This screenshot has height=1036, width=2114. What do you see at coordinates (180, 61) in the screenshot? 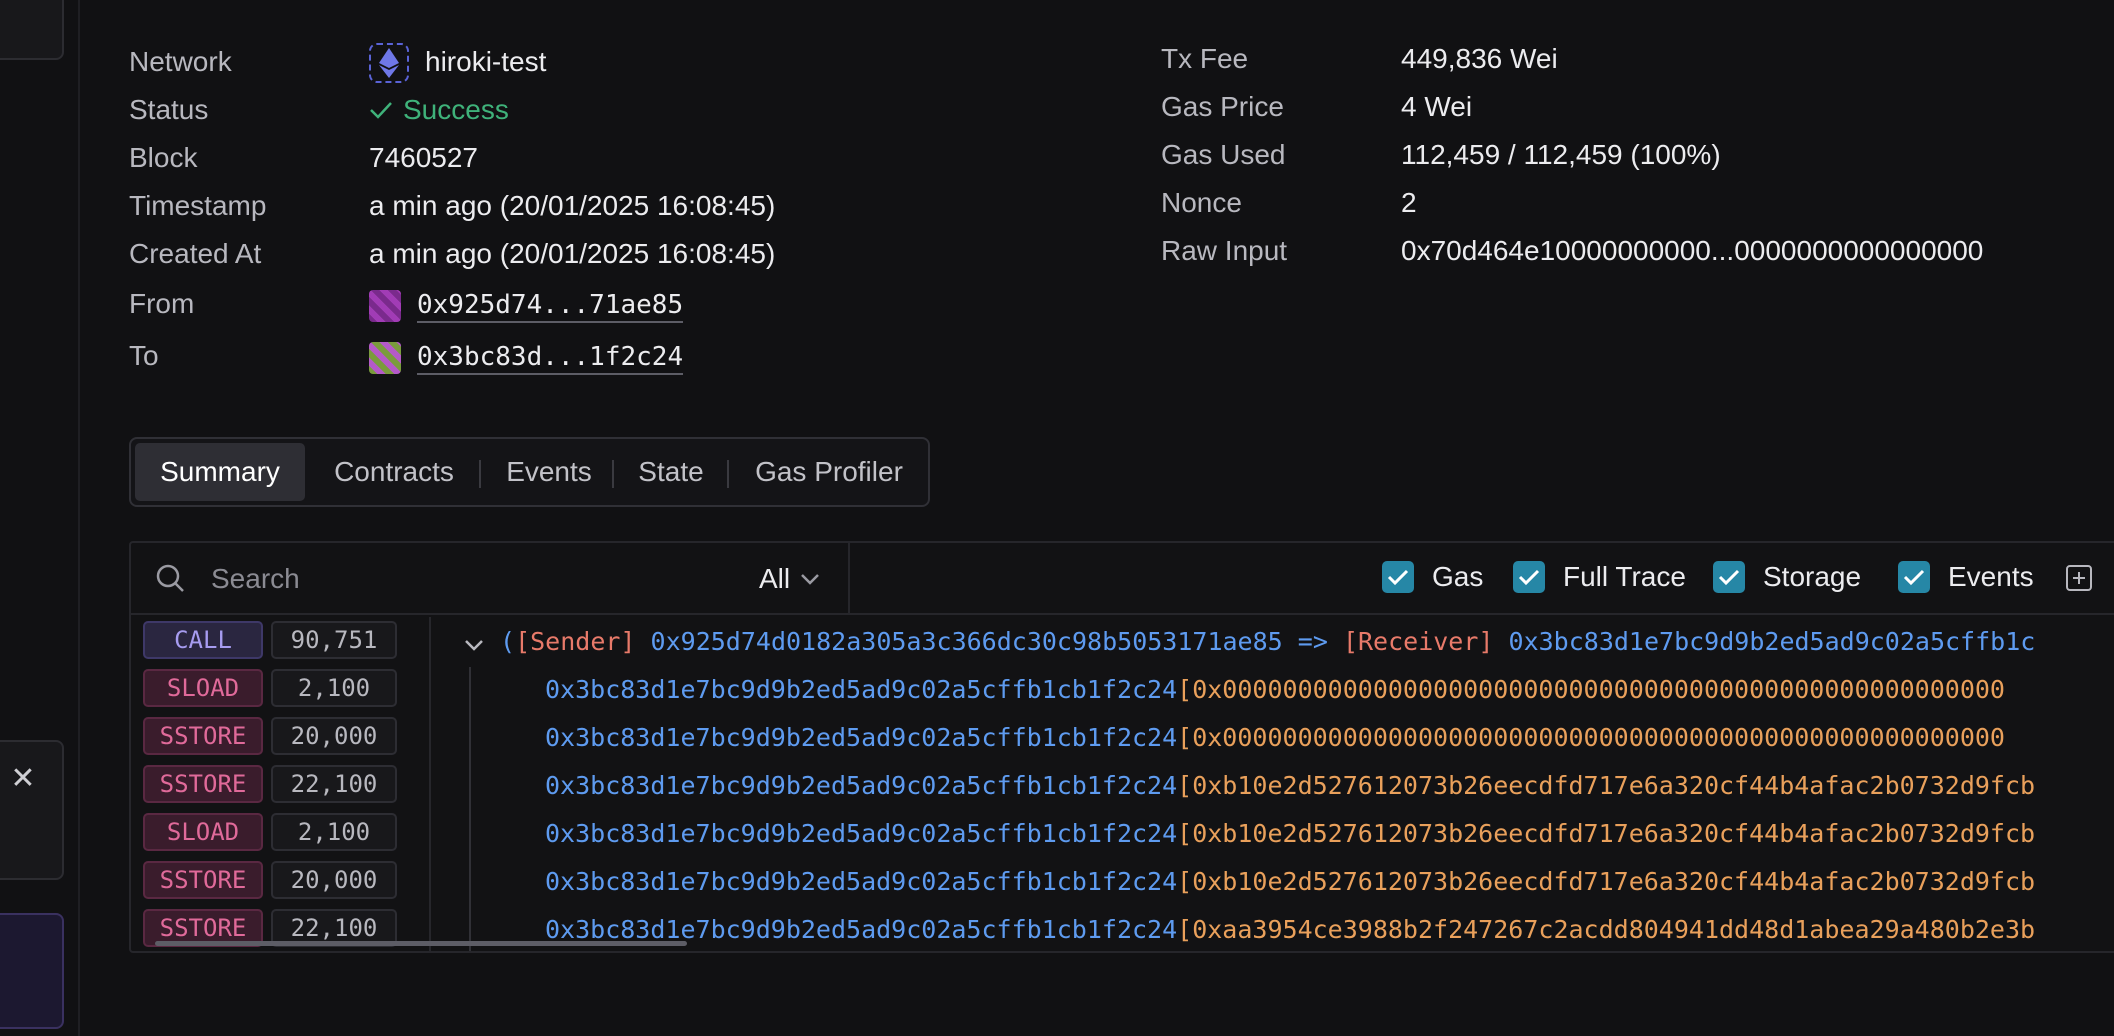
I see `network-label: Network` at bounding box center [180, 61].